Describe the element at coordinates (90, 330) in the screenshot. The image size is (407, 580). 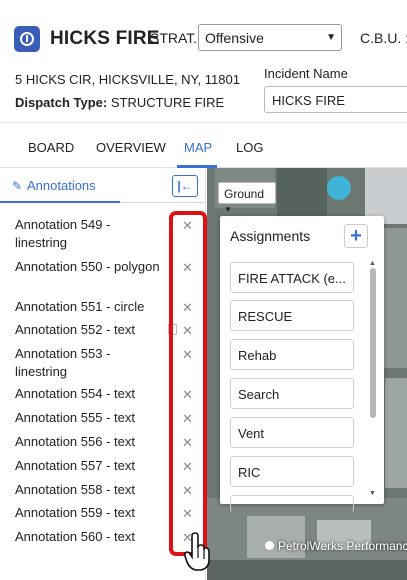
I see `annotation-item: Annotation 552 - text` at that location.